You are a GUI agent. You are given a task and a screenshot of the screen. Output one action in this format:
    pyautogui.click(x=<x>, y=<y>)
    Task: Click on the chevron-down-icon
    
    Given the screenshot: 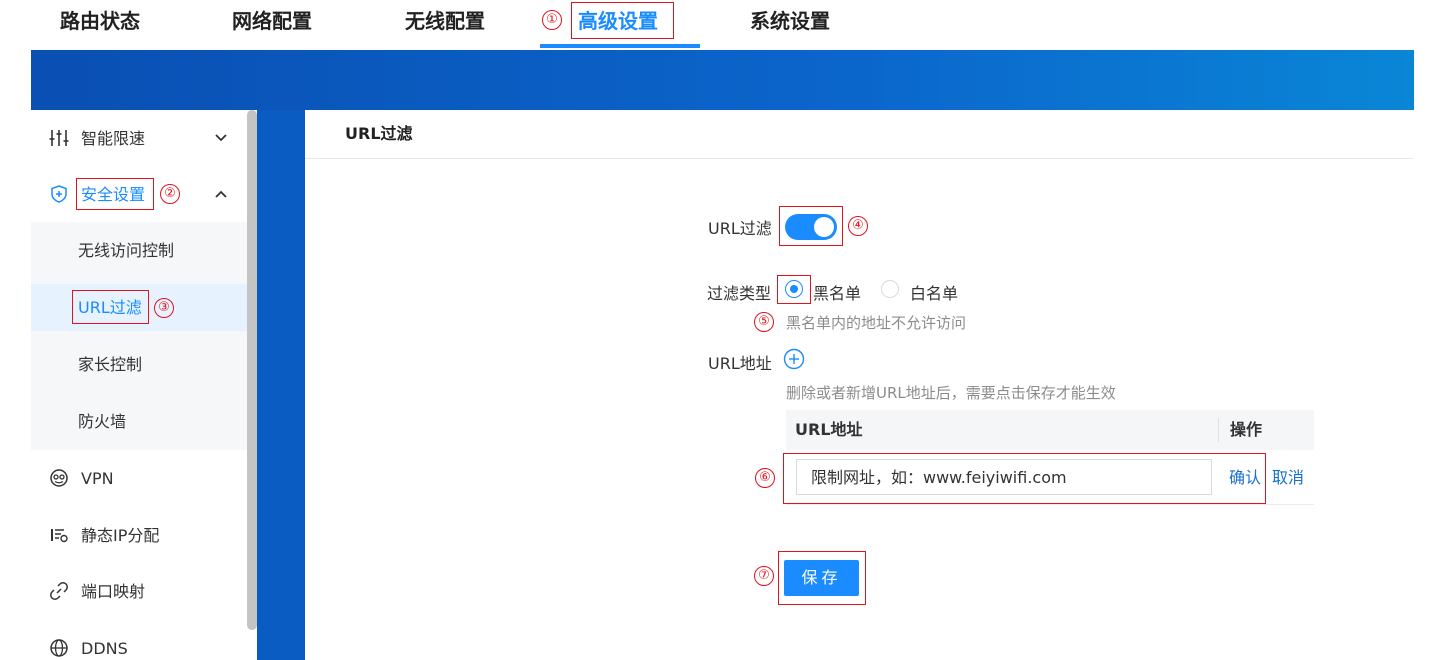 What is the action you would take?
    pyautogui.click(x=221, y=138)
    